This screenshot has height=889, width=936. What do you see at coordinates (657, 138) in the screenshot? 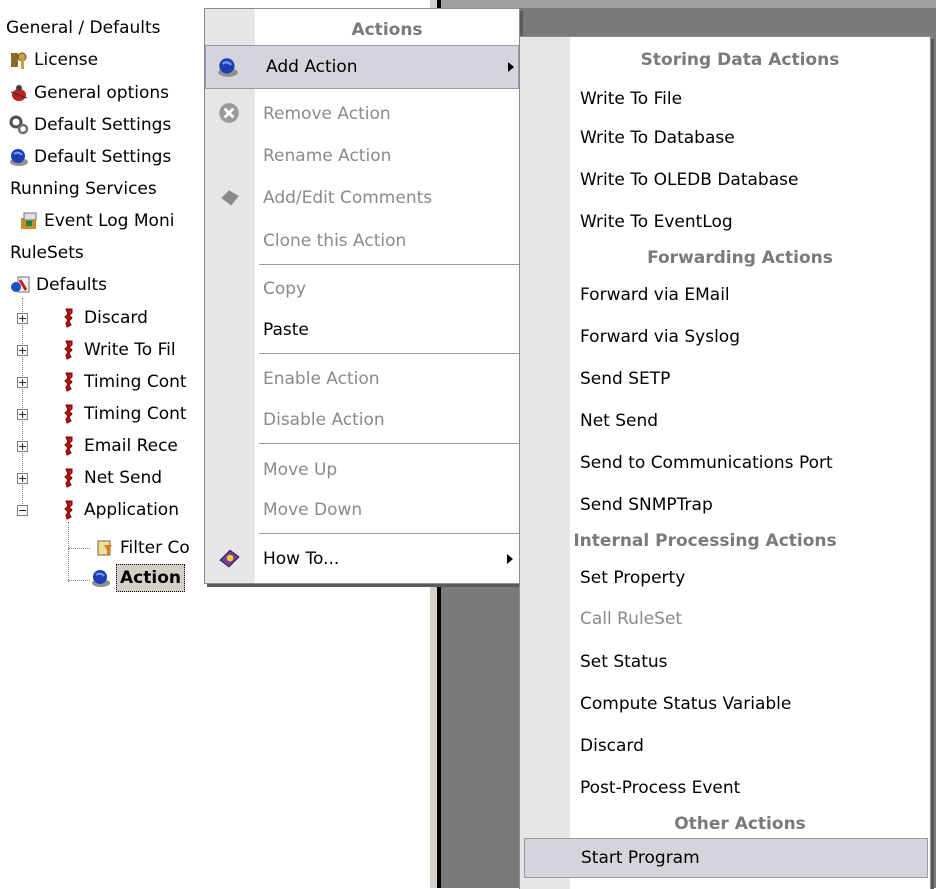
I see `menu-item-label: Write To Database` at bounding box center [657, 138].